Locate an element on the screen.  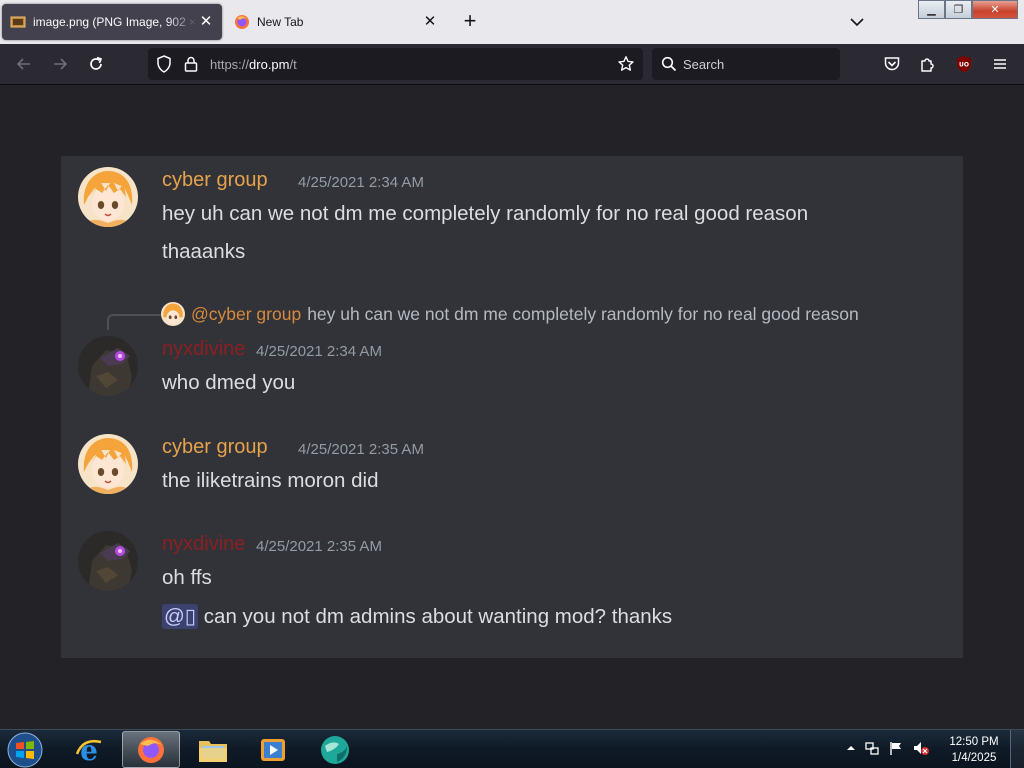
show-desktop-button is located at coordinates (1017, 749).